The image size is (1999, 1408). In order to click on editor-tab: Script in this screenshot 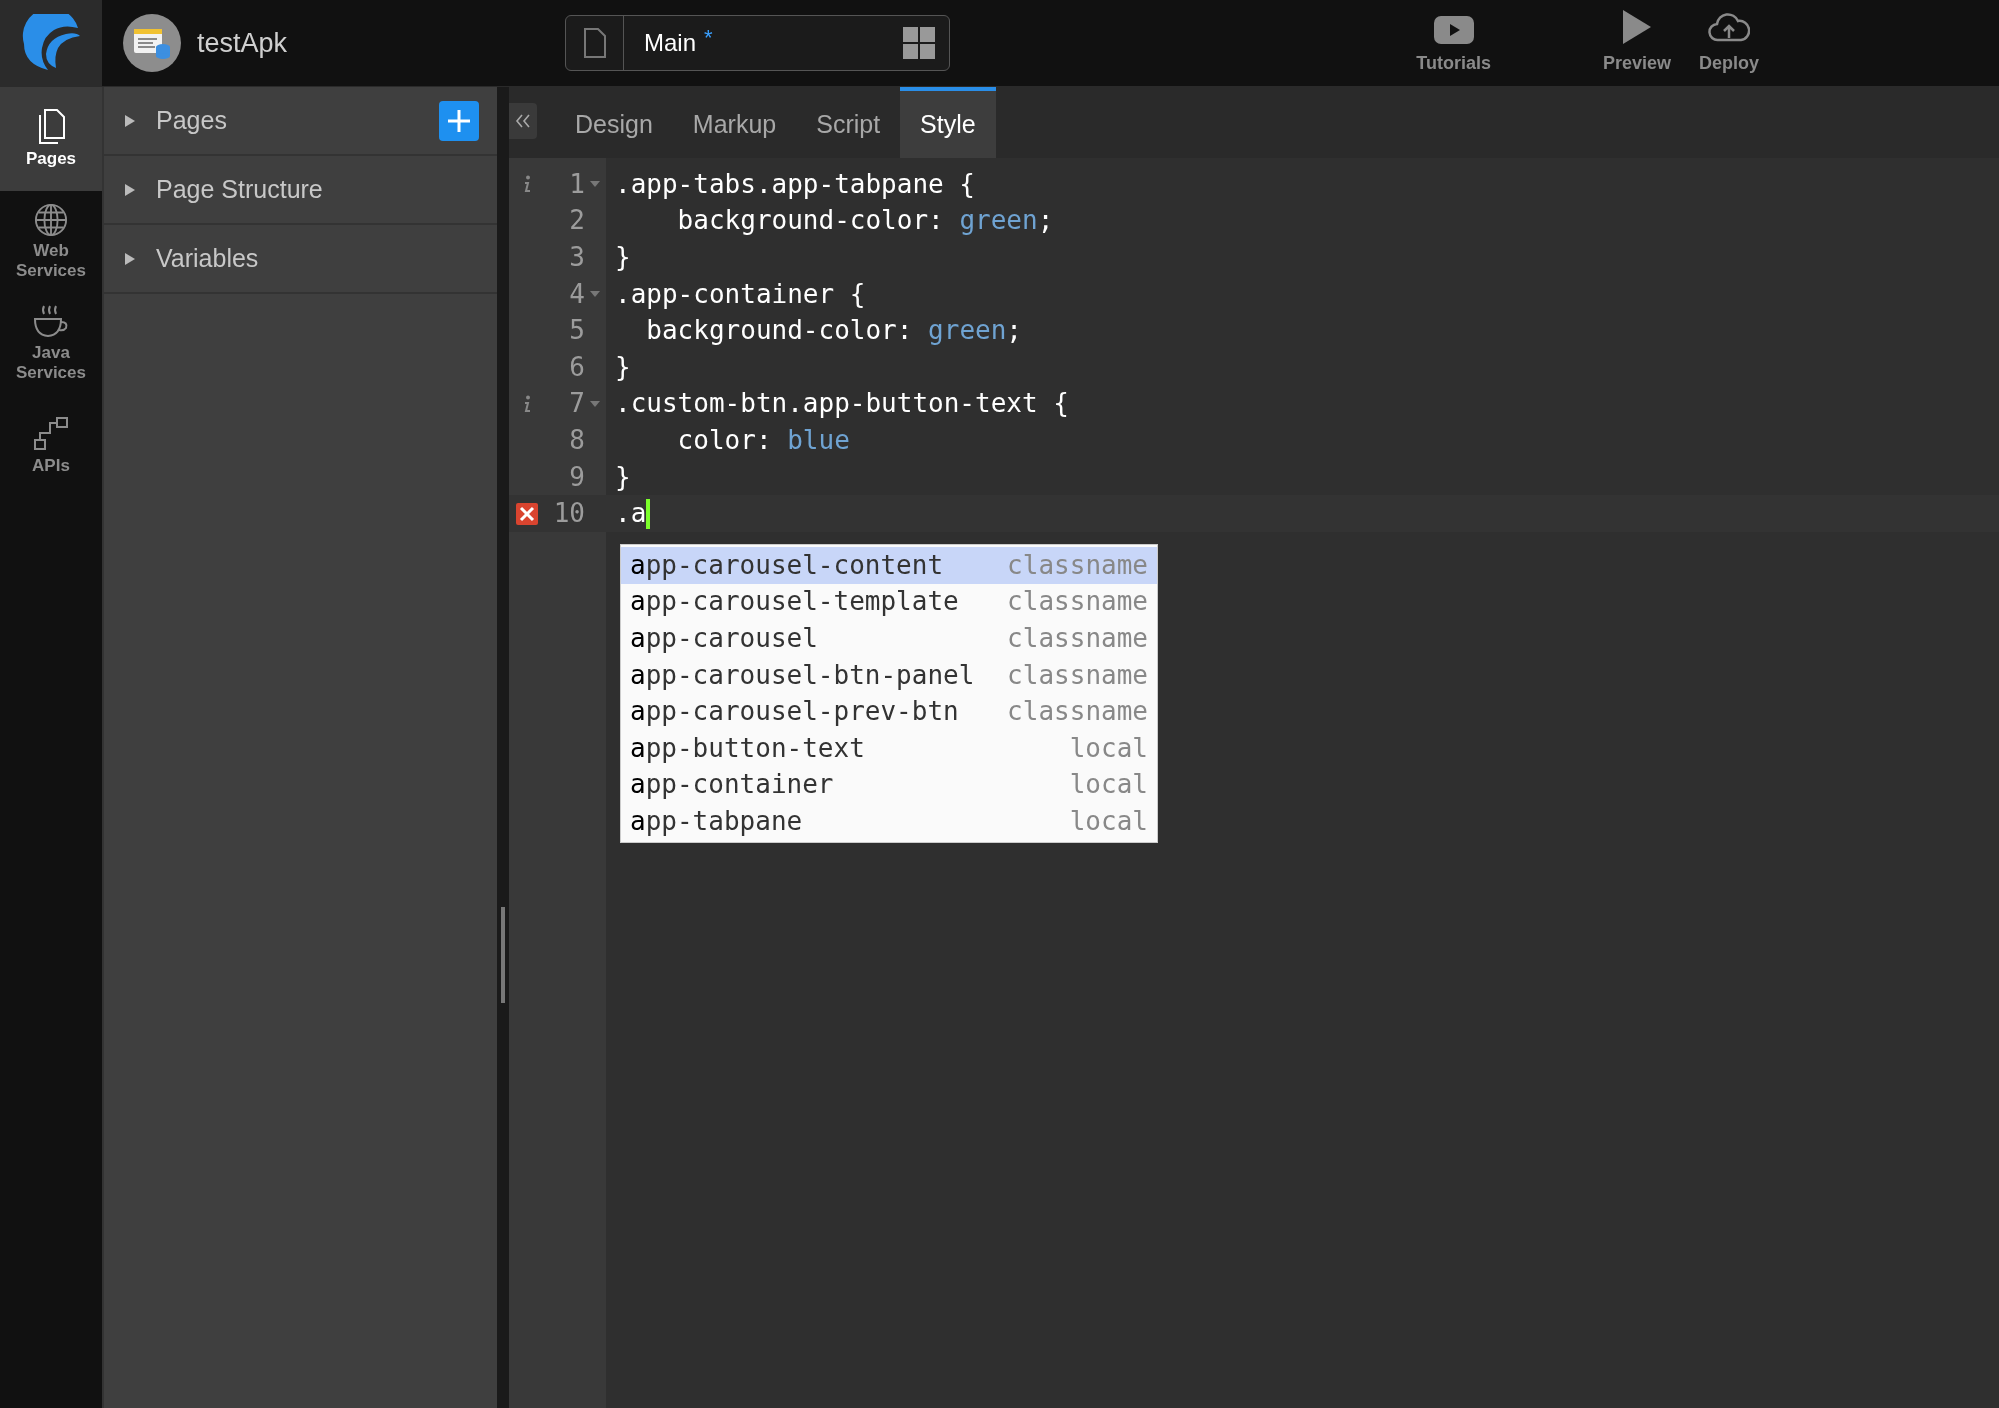, I will do `click(848, 122)`.